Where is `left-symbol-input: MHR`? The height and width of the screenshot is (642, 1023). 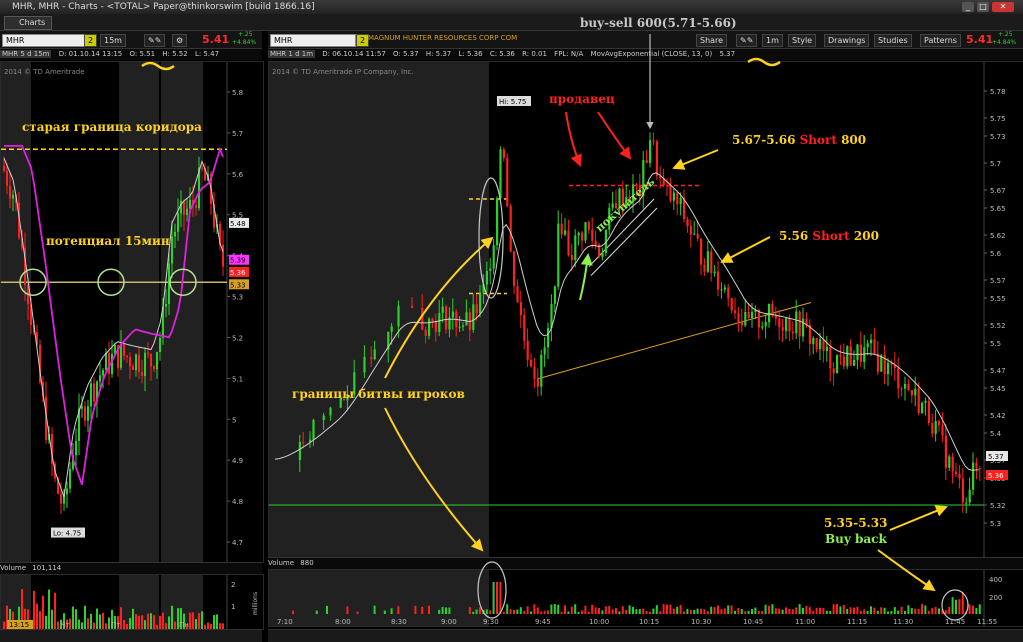
left-symbol-input: MHR is located at coordinates (45, 40).